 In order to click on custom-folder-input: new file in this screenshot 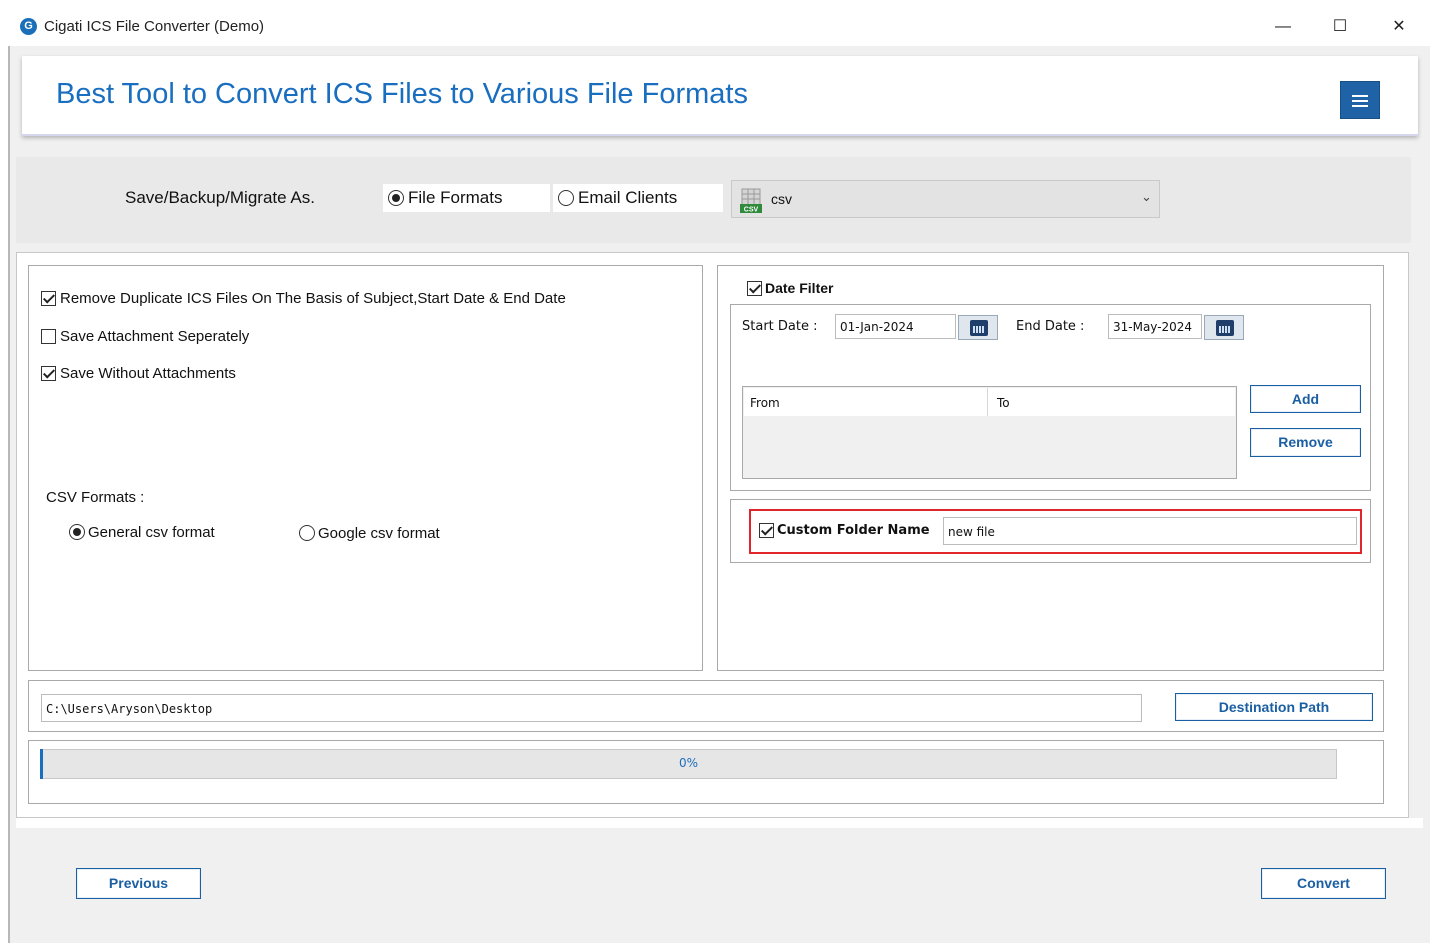, I will do `click(1150, 531)`.